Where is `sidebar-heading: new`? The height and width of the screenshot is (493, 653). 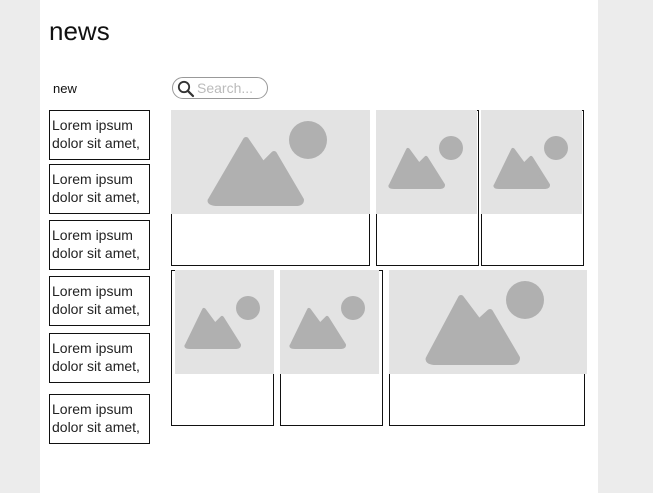 sidebar-heading: new is located at coordinates (65, 88).